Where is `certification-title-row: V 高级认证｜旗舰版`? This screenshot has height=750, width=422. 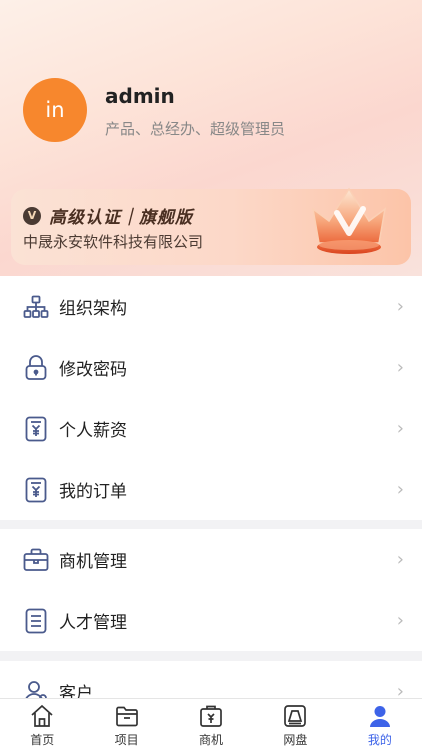 certification-title-row: V 高级认证｜旗舰版 is located at coordinates (108, 215).